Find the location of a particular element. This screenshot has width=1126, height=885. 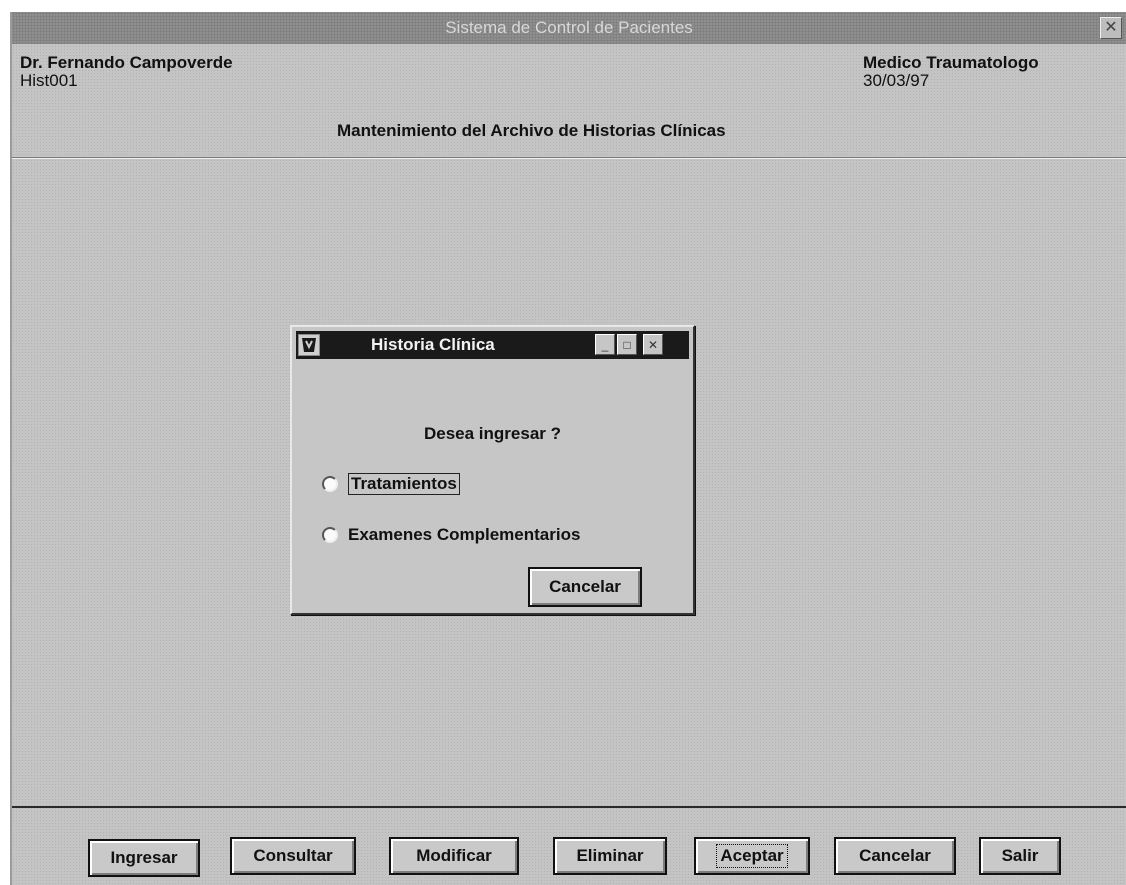

close-button: ✕ is located at coordinates (1111, 28).